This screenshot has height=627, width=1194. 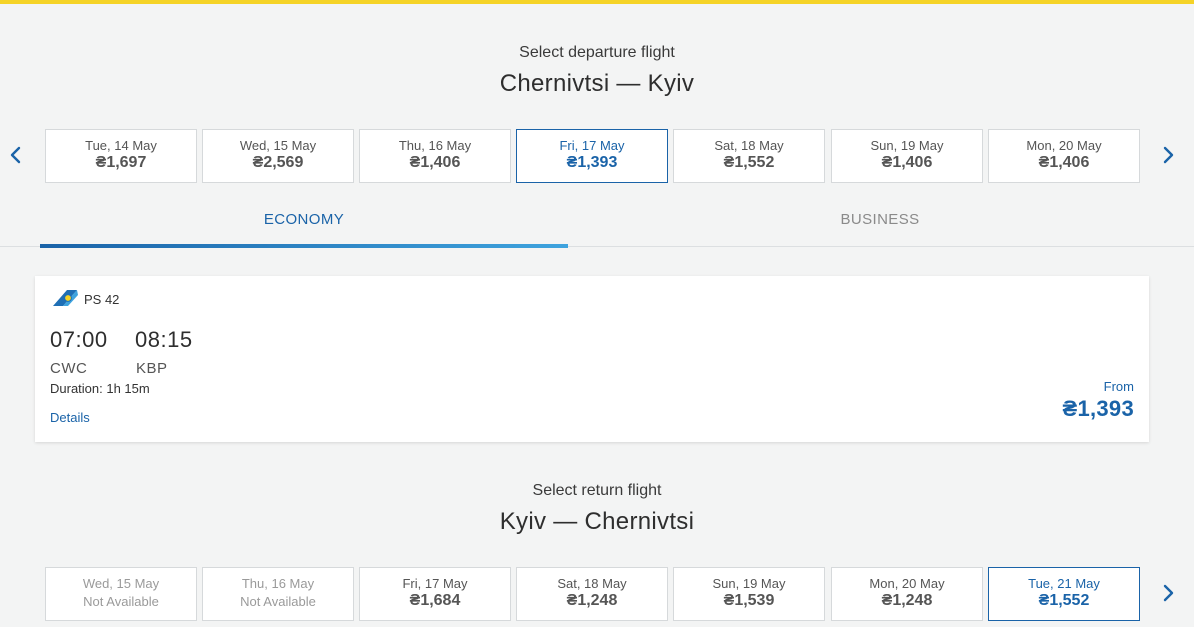 I want to click on active-tab-indicator, so click(x=304, y=246).